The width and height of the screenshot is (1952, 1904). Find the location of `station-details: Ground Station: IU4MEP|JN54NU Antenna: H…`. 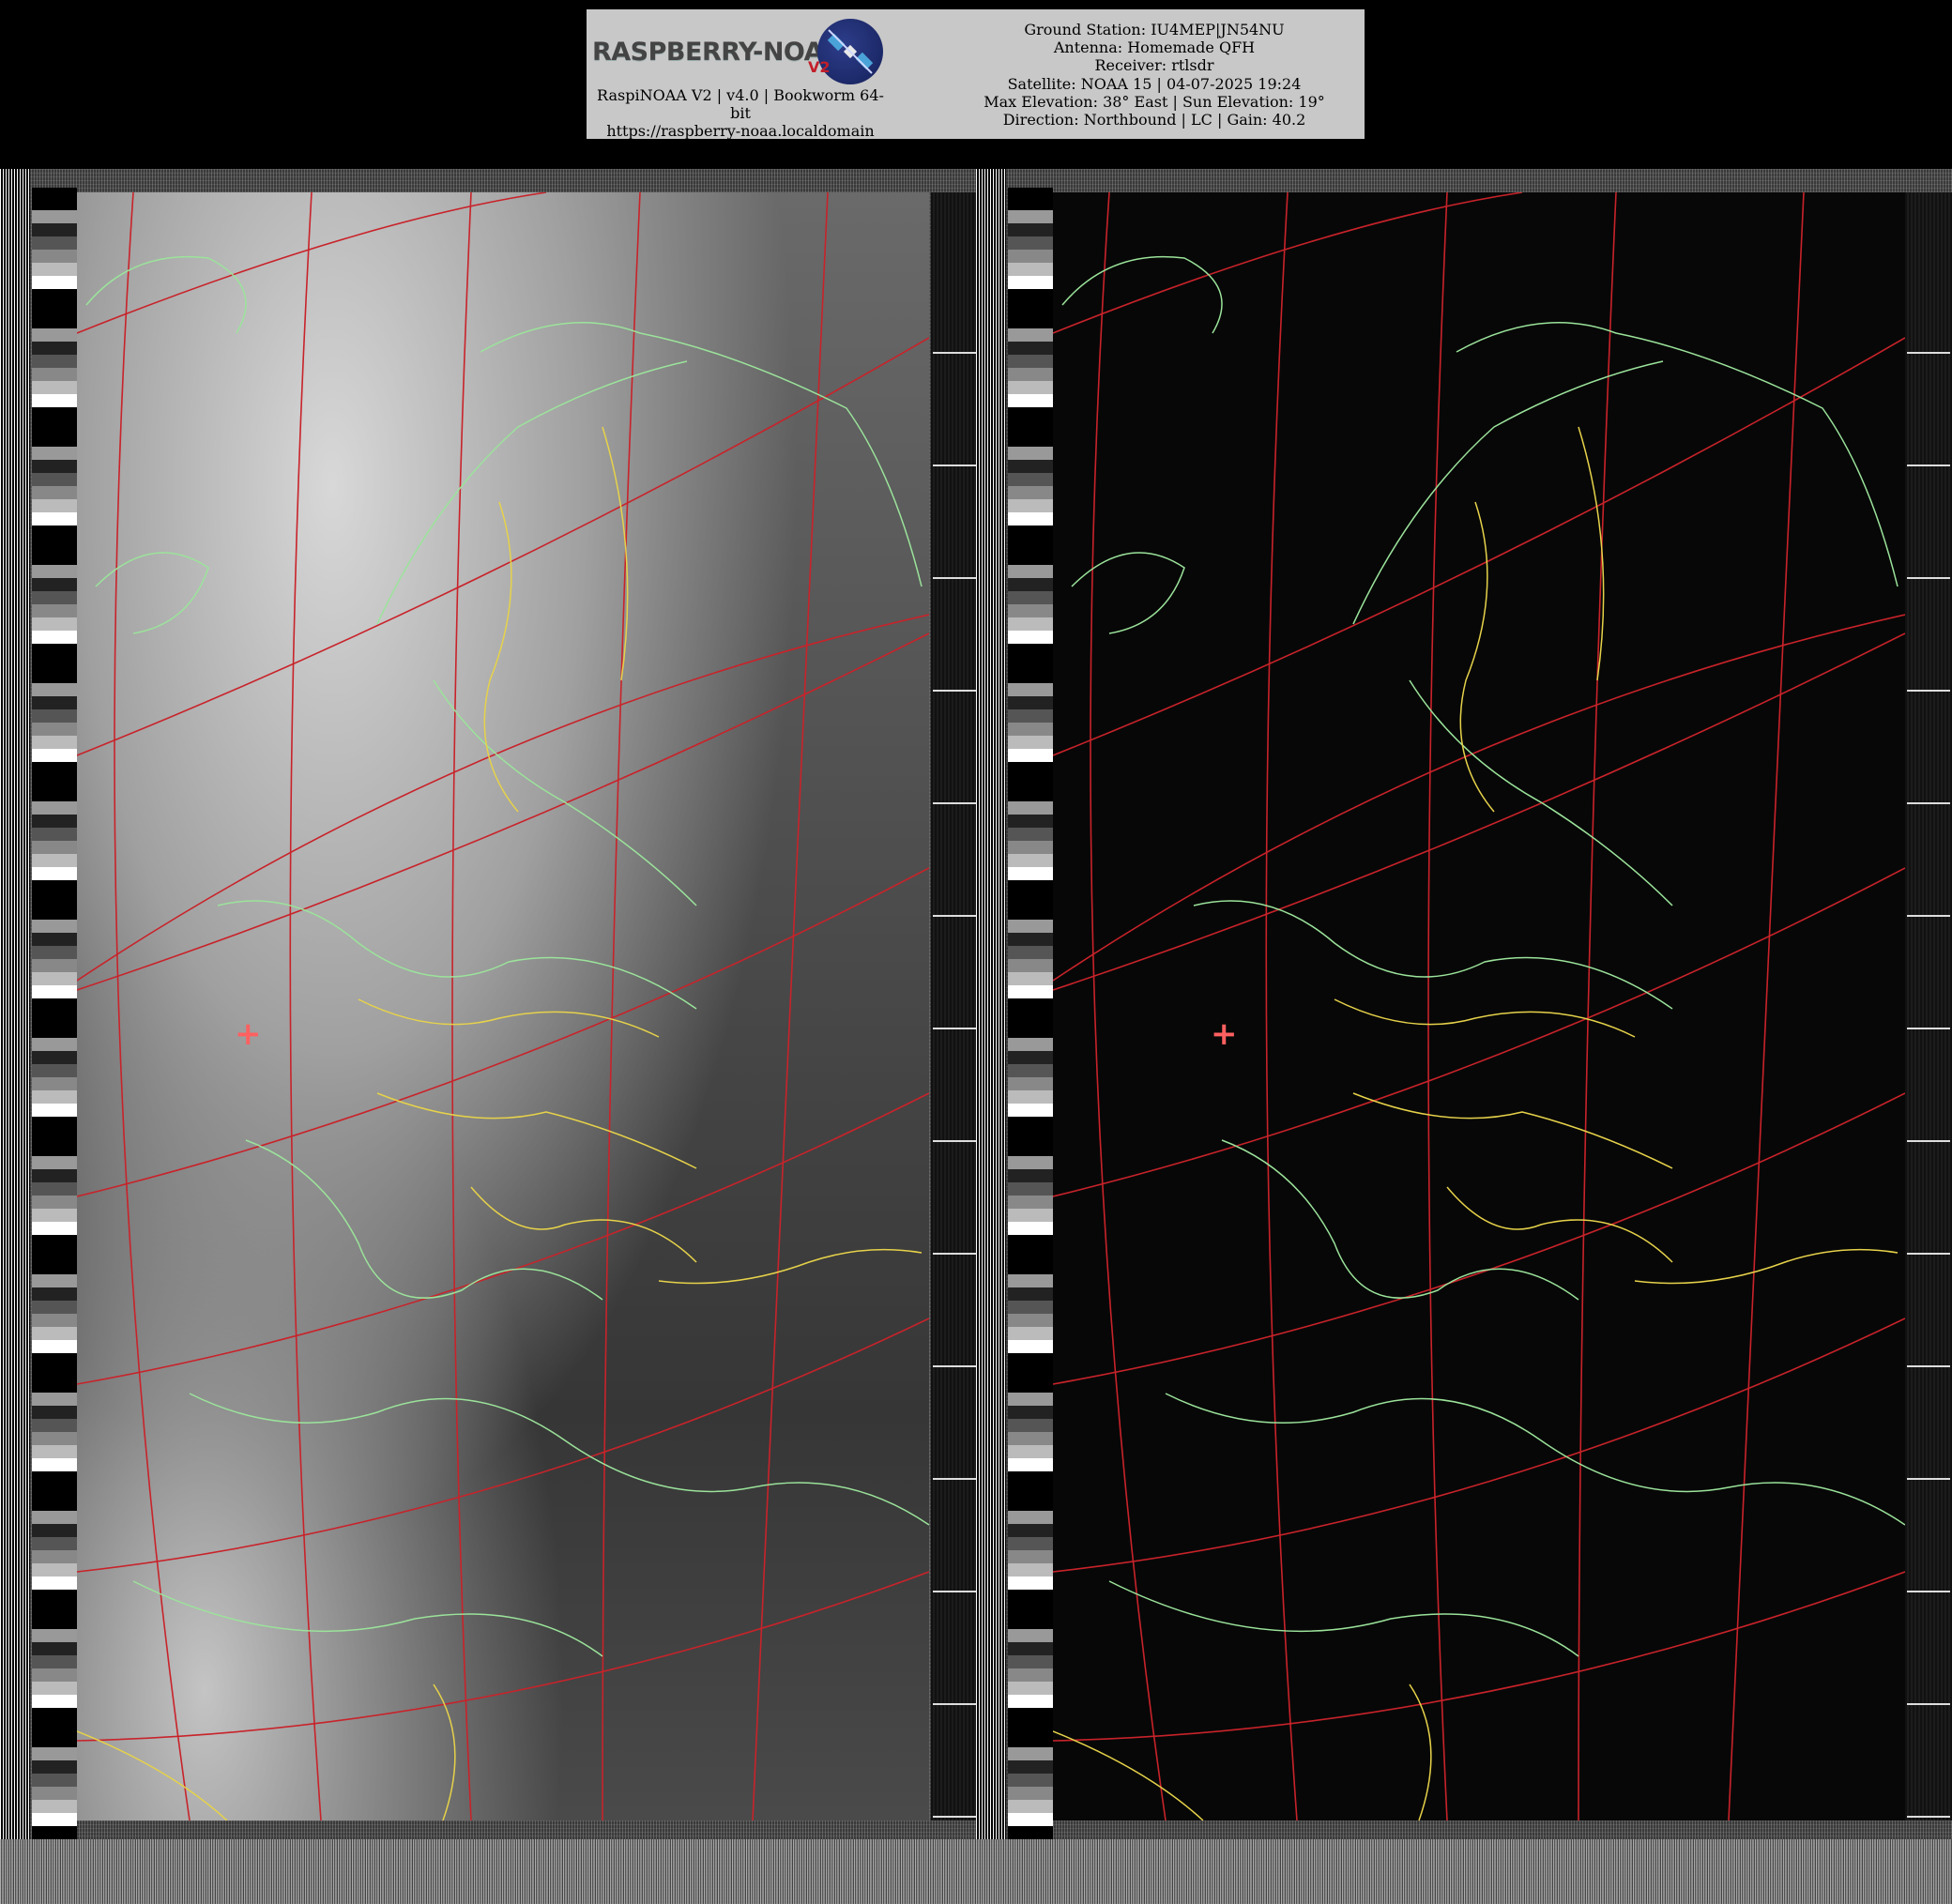

station-details: Ground Station: IU4MEP|JN54NU Antenna: H… is located at coordinates (1154, 75).